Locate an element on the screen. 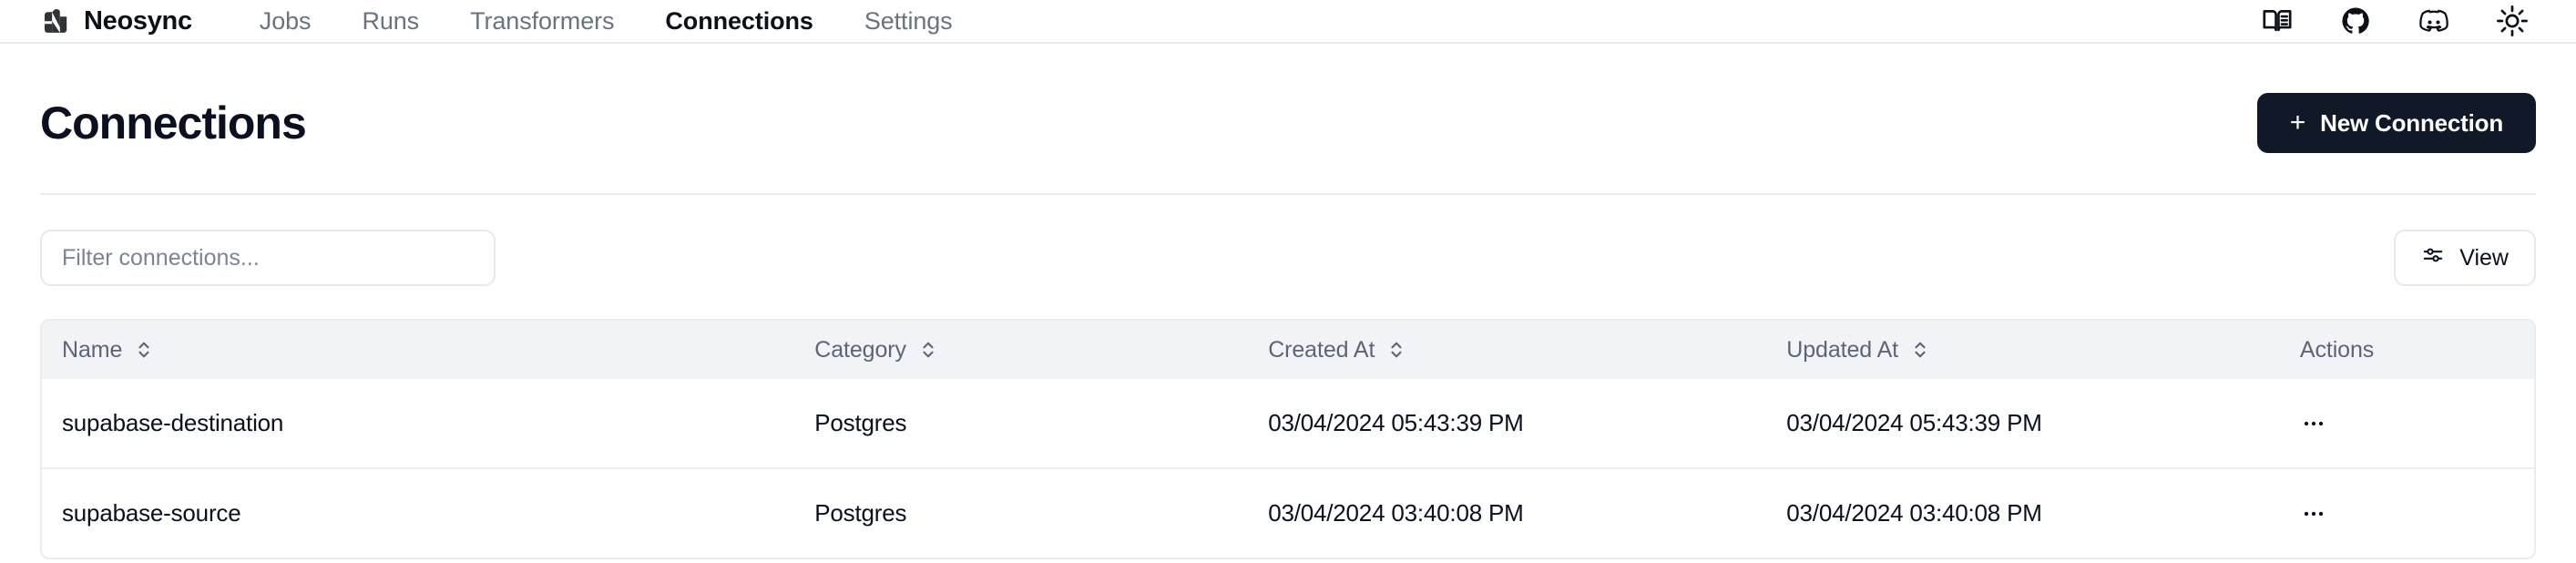  view-button-label: View is located at coordinates (2484, 257).